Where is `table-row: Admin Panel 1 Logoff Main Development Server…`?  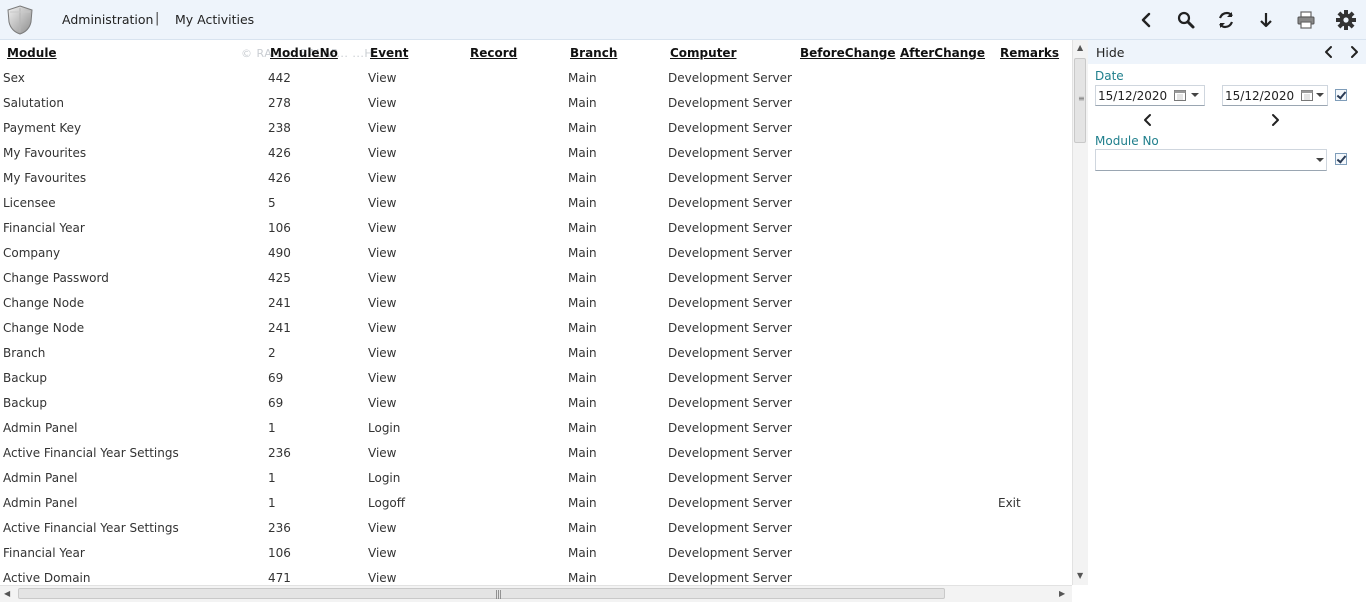
table-row: Admin Panel 1 Logoff Main Development Server… is located at coordinates (536, 508).